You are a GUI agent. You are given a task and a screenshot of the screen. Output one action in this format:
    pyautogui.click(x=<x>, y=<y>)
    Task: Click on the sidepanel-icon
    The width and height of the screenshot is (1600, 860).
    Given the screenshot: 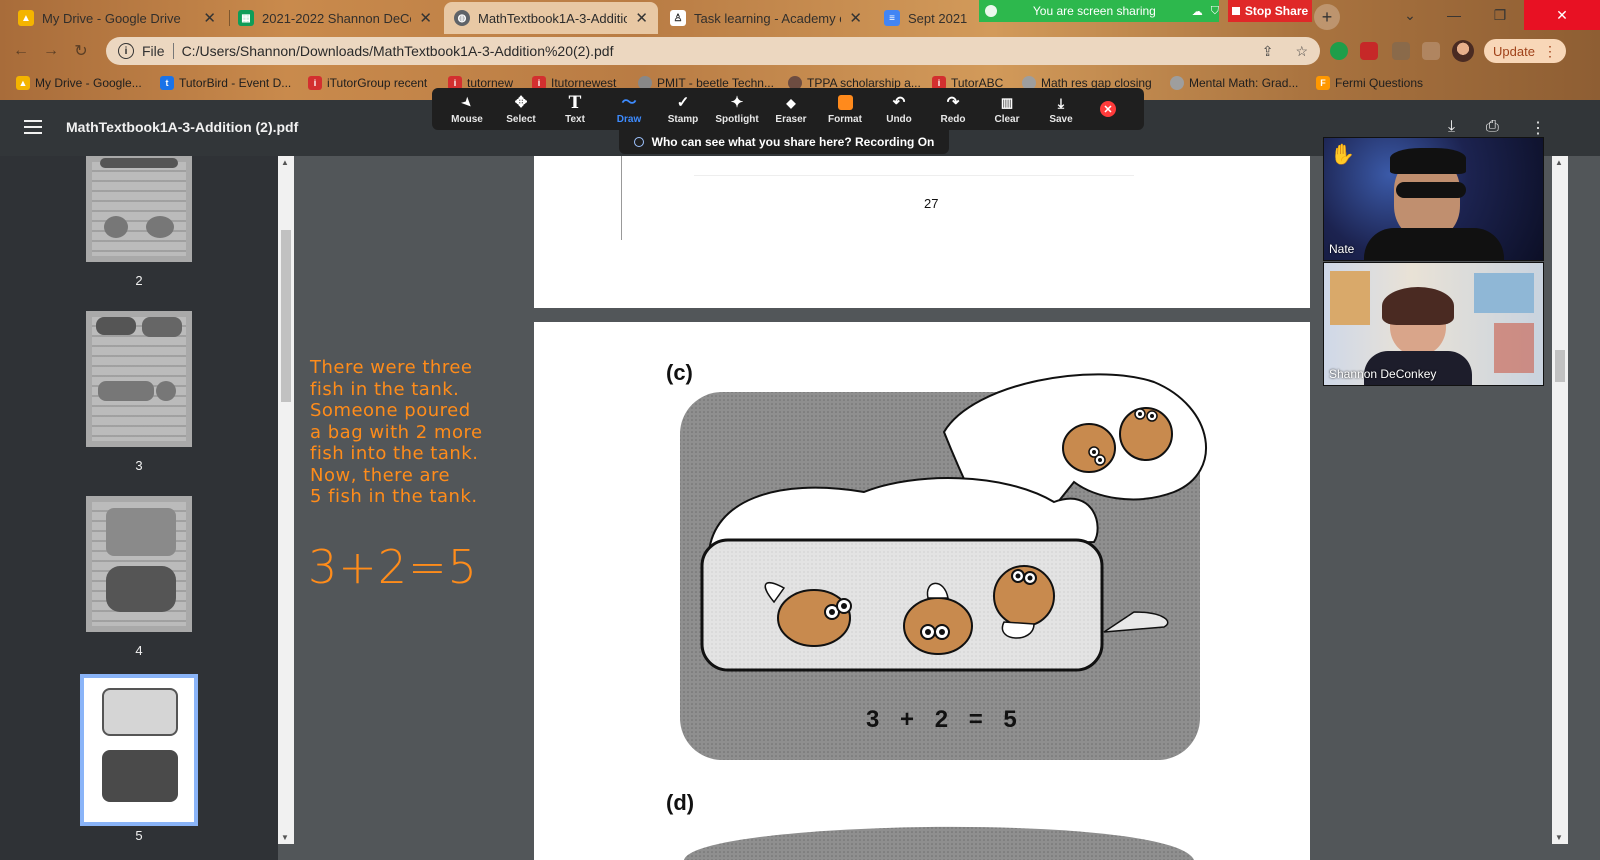 What is the action you would take?
    pyautogui.click(x=1431, y=51)
    